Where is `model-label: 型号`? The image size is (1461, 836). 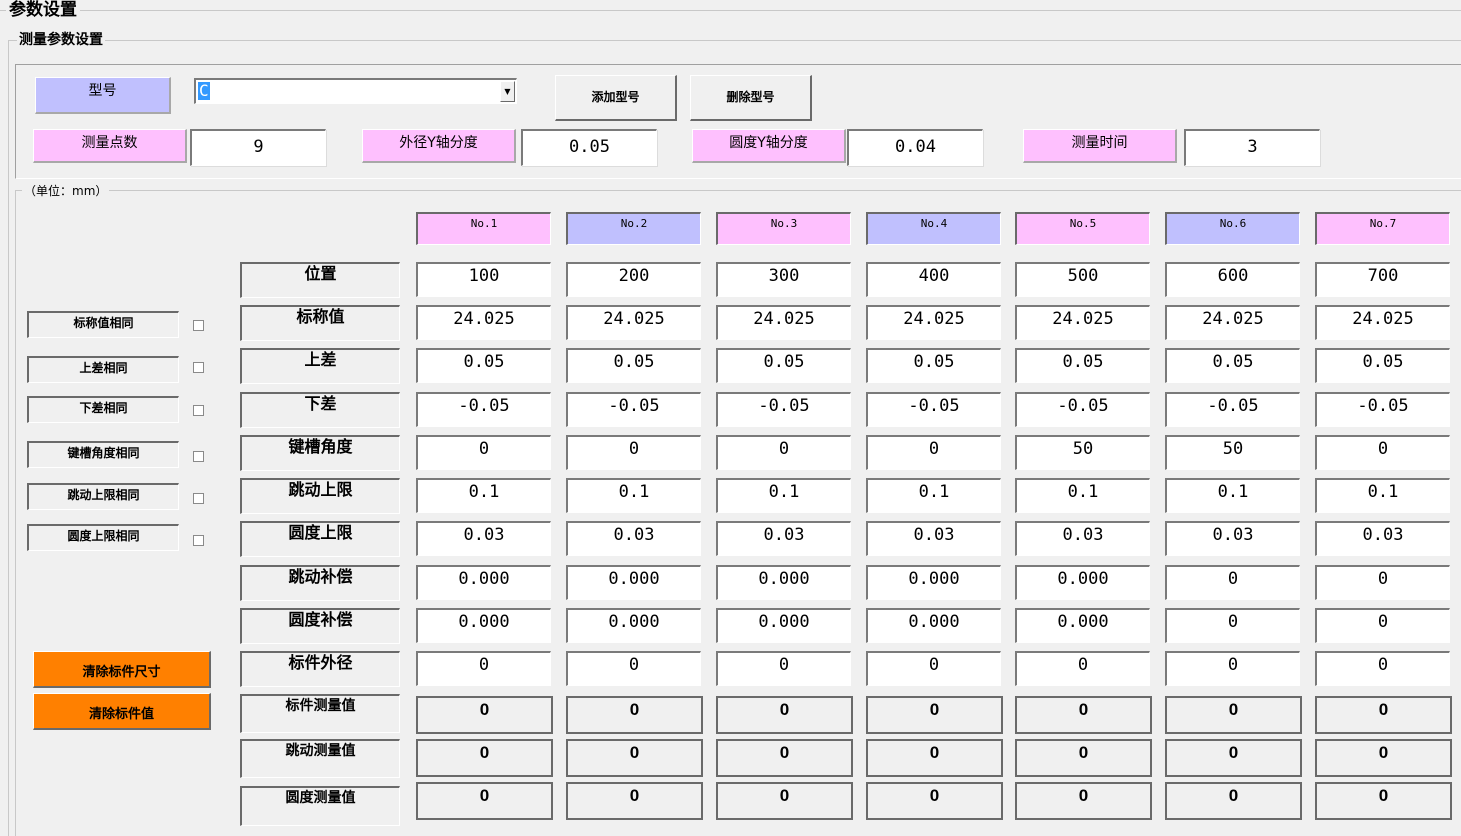
model-label: 型号 is located at coordinates (103, 95).